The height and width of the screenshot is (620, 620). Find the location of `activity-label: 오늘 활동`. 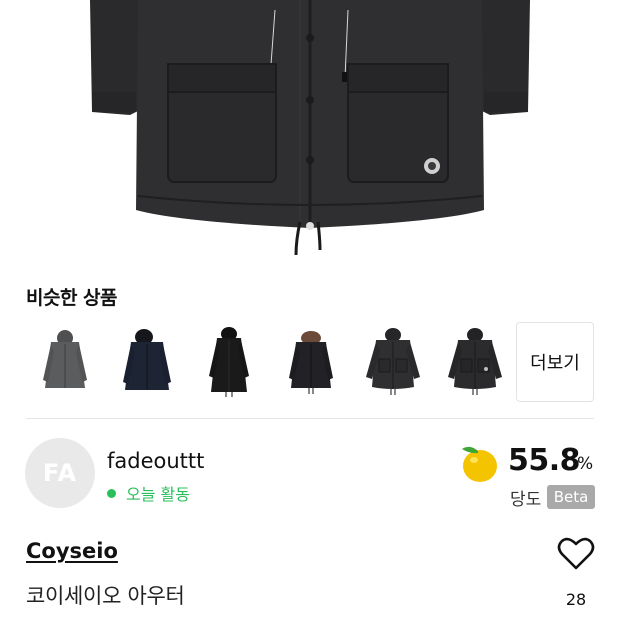

activity-label: 오늘 활동 is located at coordinates (158, 494).